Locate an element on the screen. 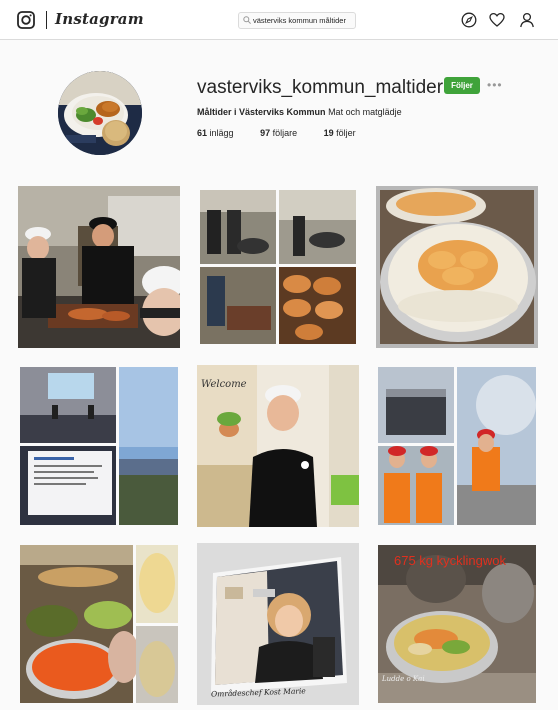  profile-username: vasterviks_kommun_maltider is located at coordinates (320, 87).